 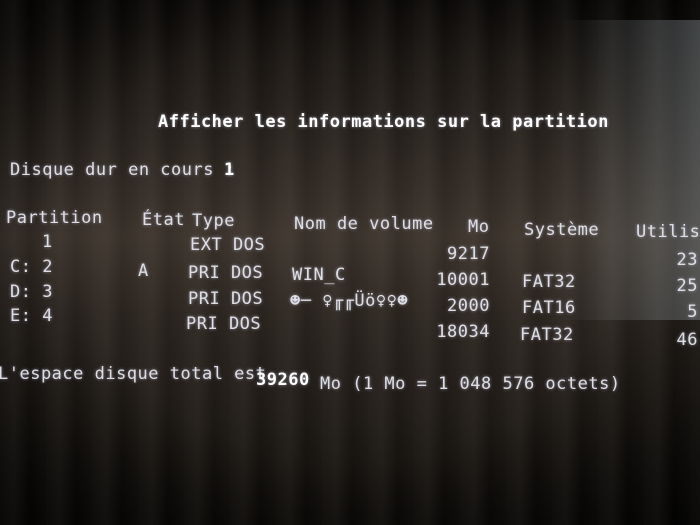 I want to click on row3-mo: 2000, so click(x=468, y=306).